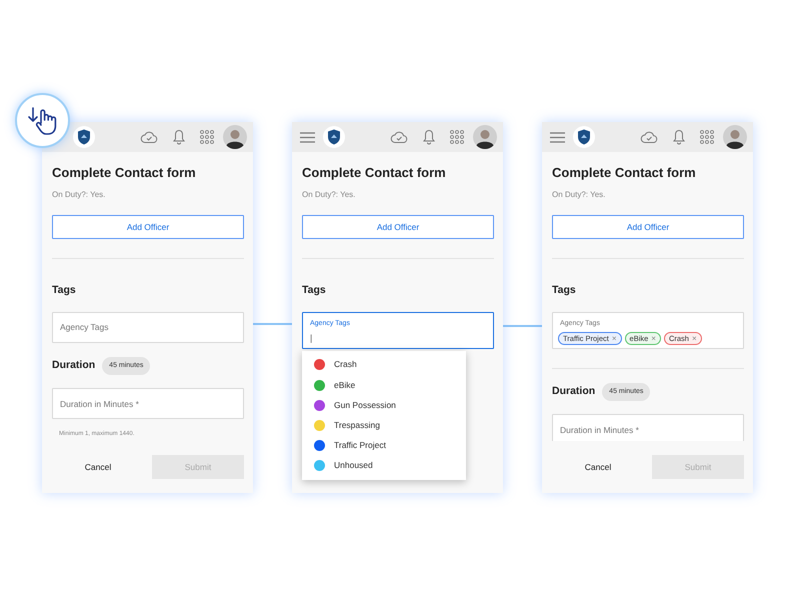  I want to click on option-label: Trespassing, so click(357, 425).